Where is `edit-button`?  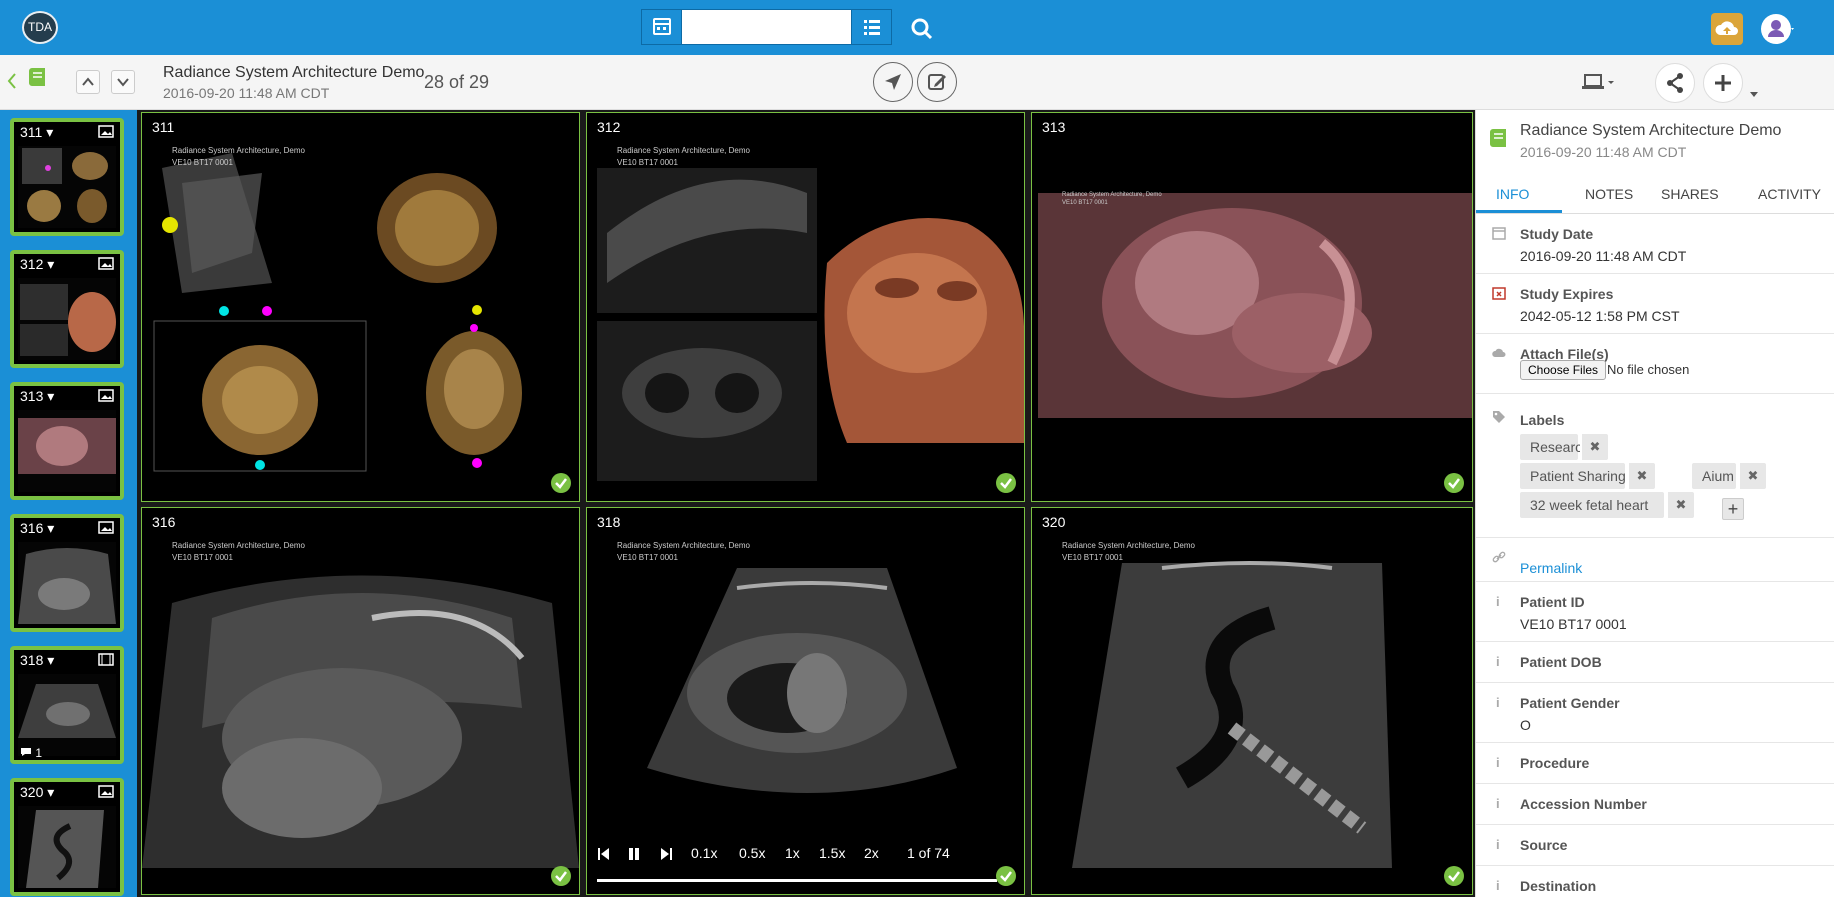 edit-button is located at coordinates (937, 82).